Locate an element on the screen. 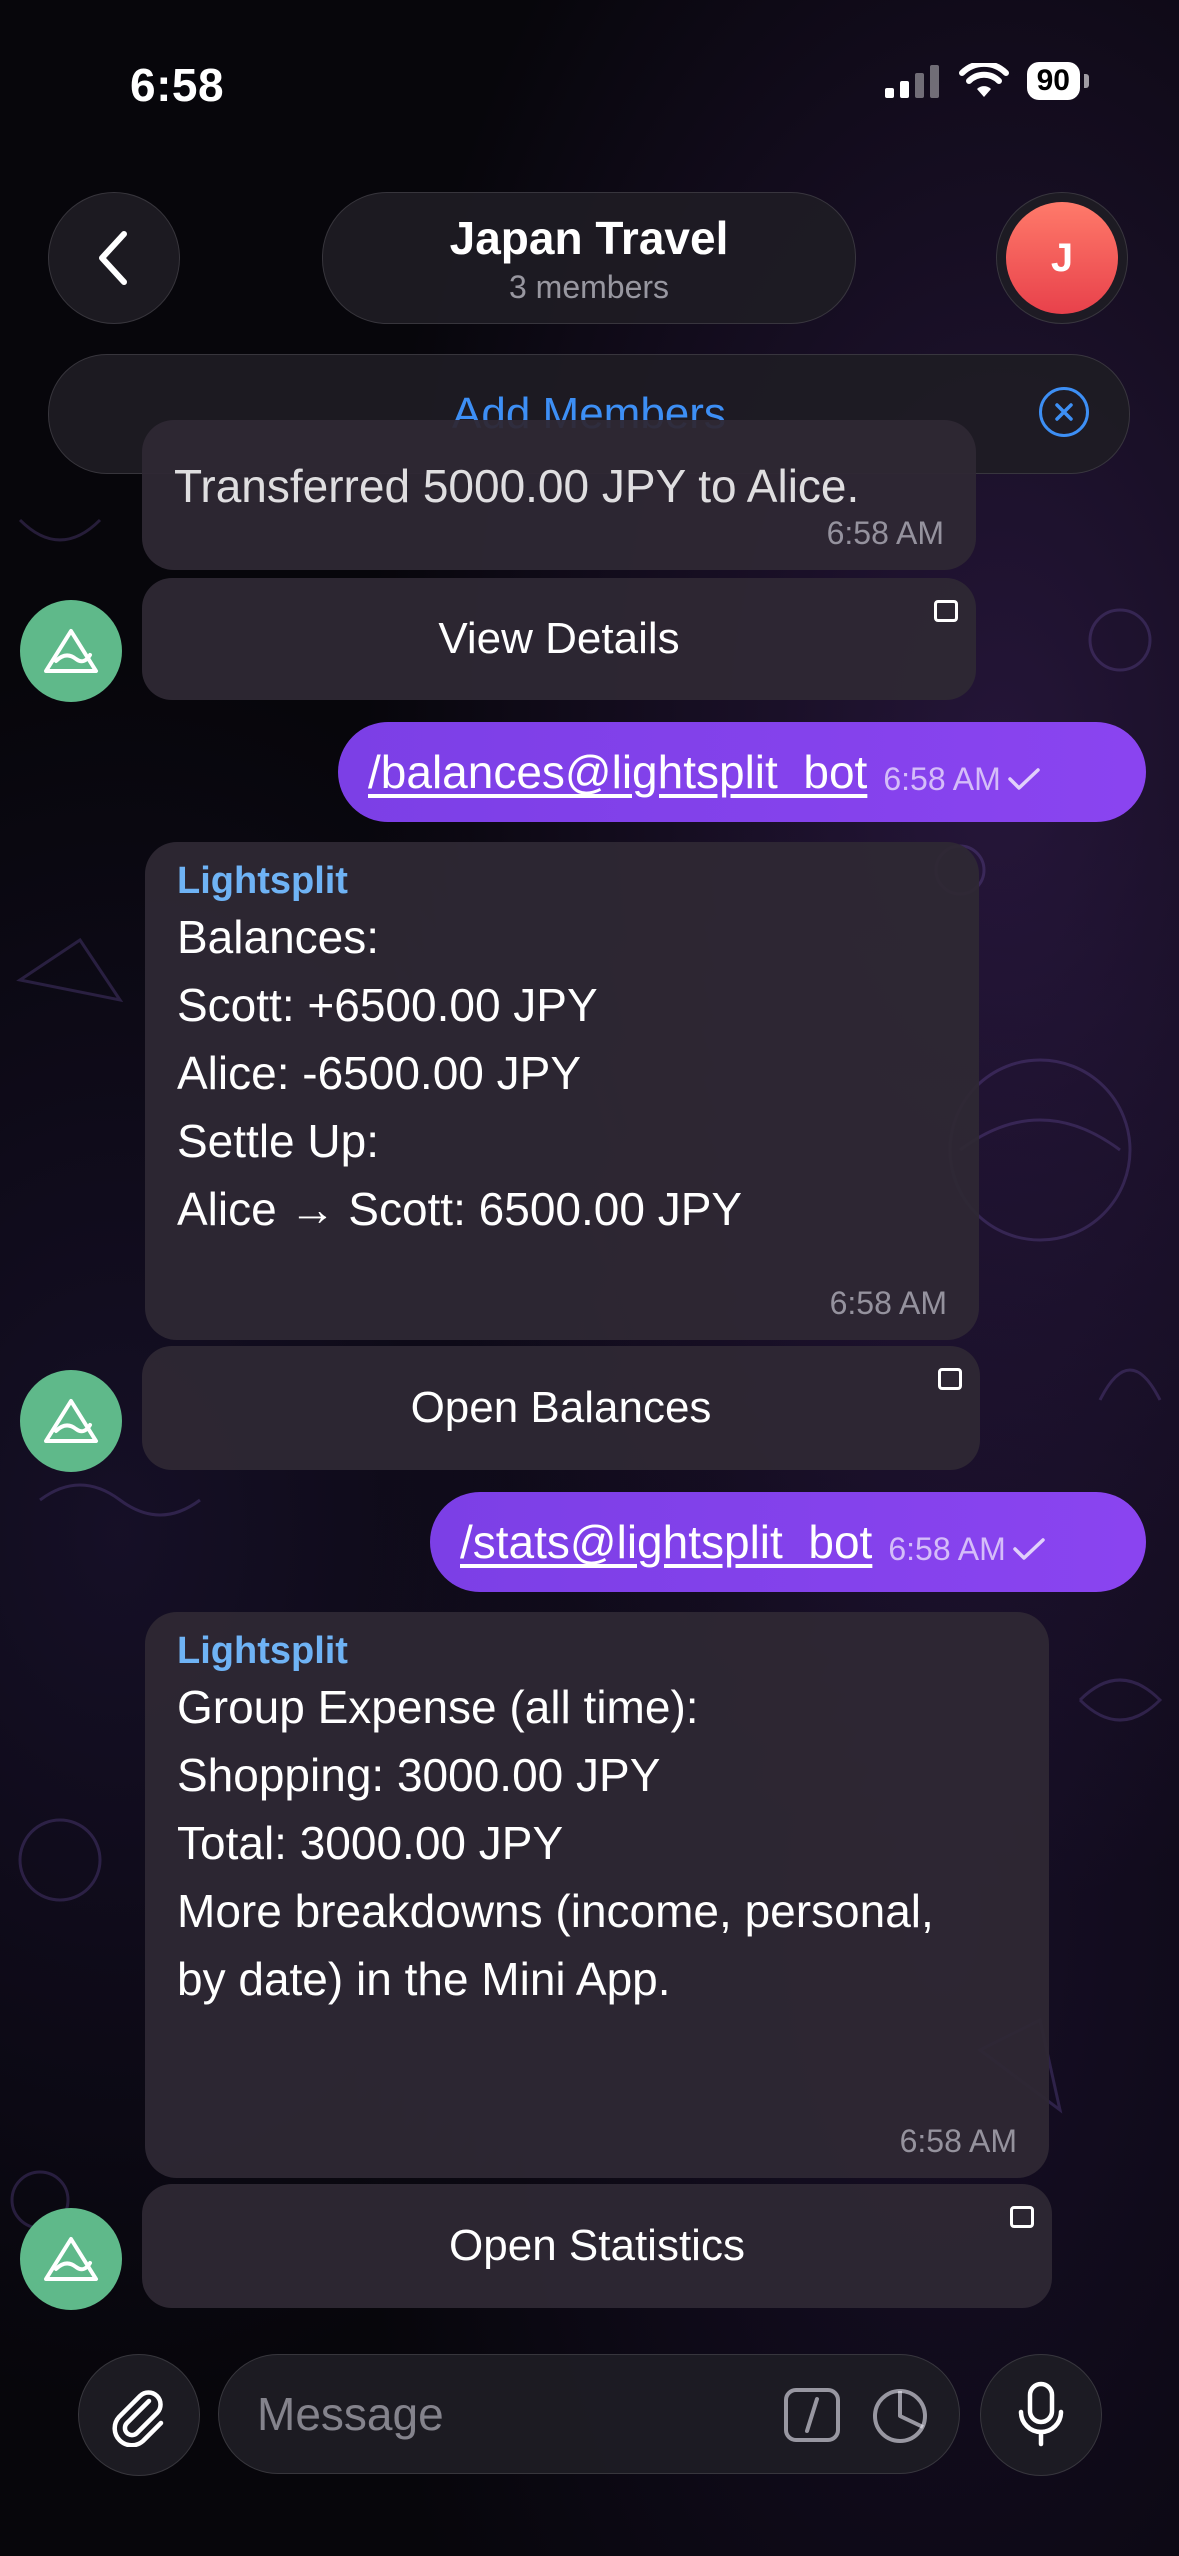 The width and height of the screenshot is (1179, 2556). message-line: Settle Up: is located at coordinates (278, 1141).